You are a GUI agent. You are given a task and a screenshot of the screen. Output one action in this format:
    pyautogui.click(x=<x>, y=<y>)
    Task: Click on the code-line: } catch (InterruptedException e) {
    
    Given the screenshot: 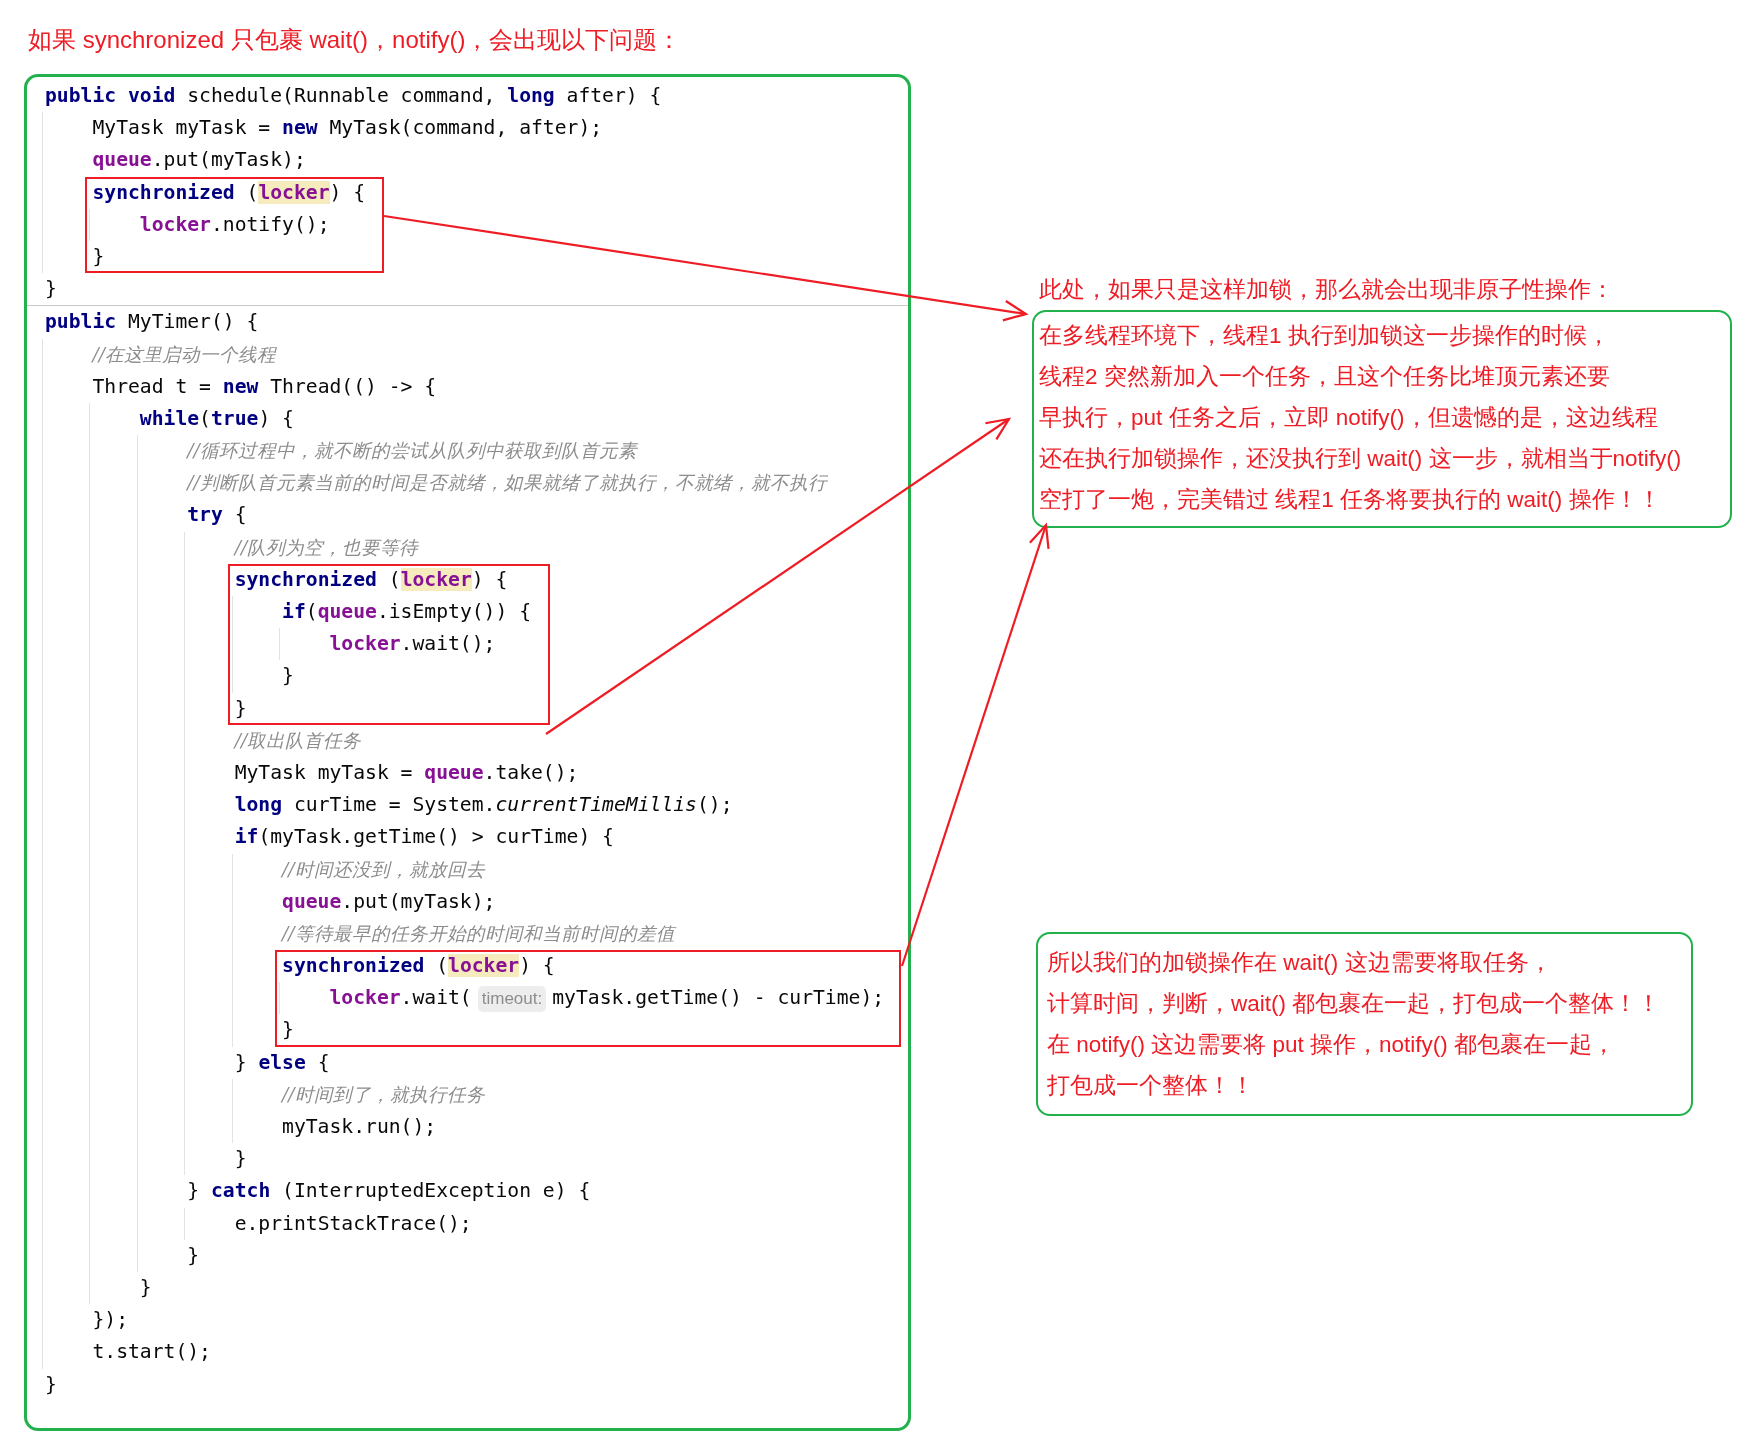 What is the action you would take?
    pyautogui.click(x=389, y=1191)
    